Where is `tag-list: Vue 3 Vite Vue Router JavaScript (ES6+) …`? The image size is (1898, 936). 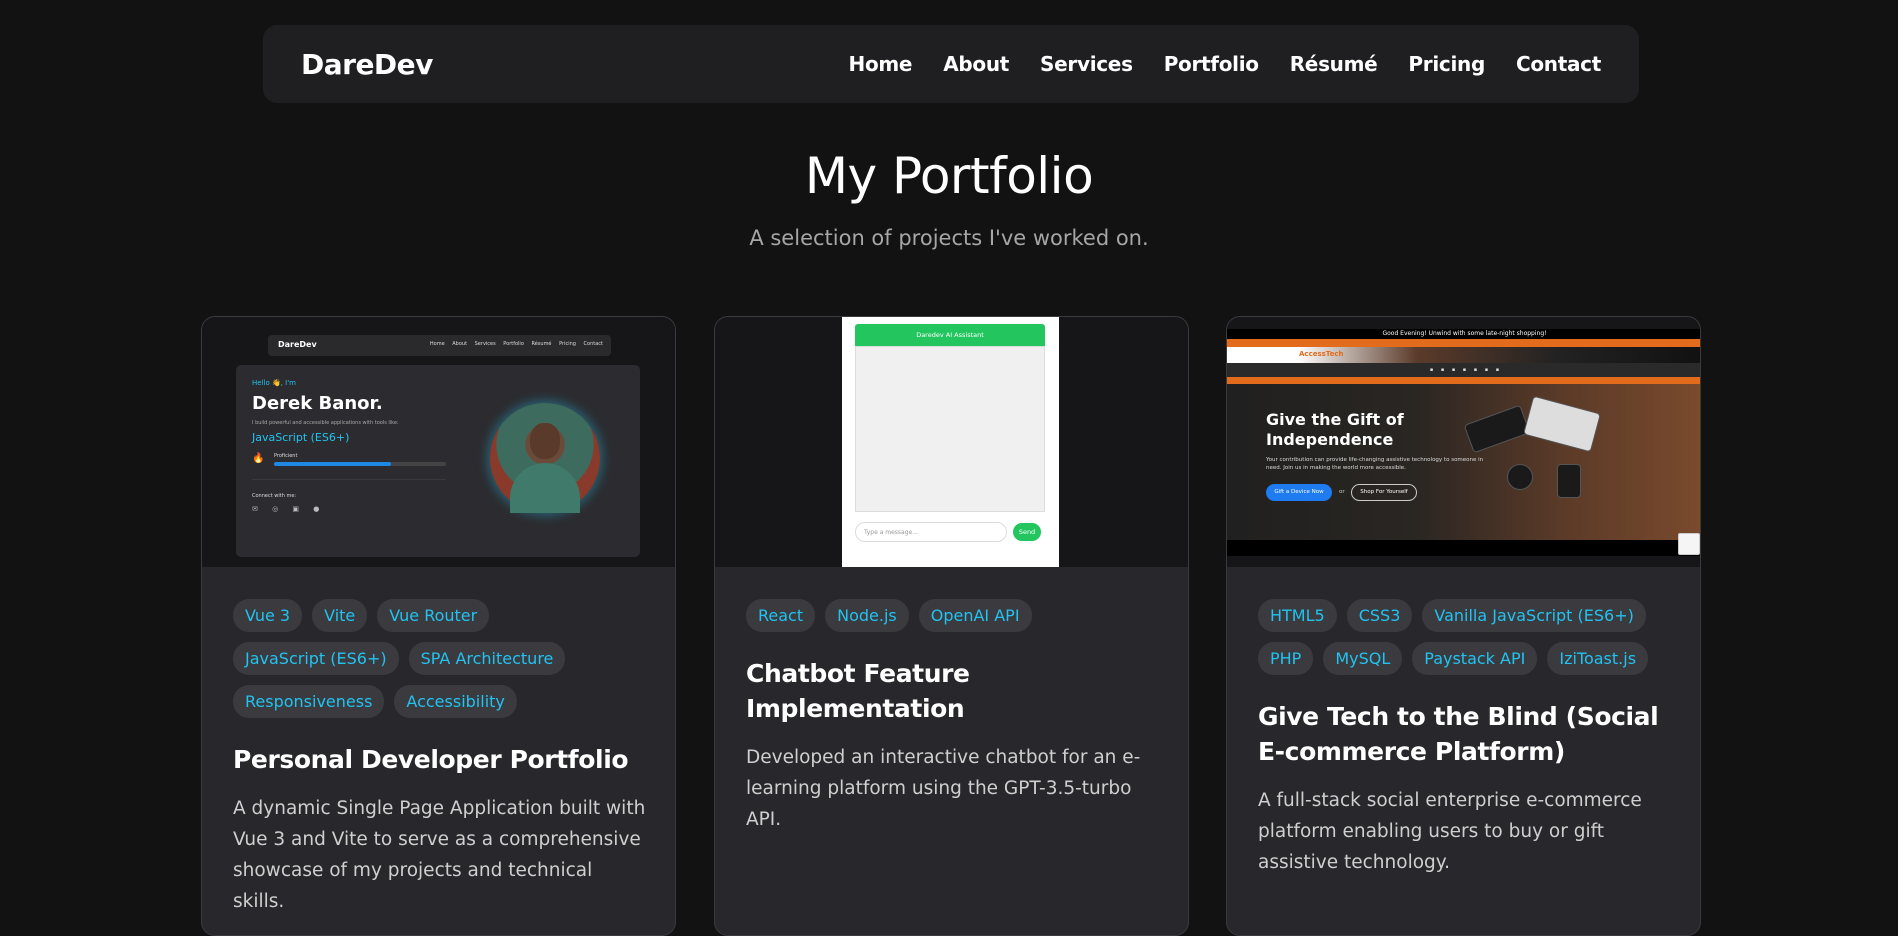
tag-list: Vue 3 Vite Vue Router JavaScript (ES6+) … is located at coordinates (440, 658).